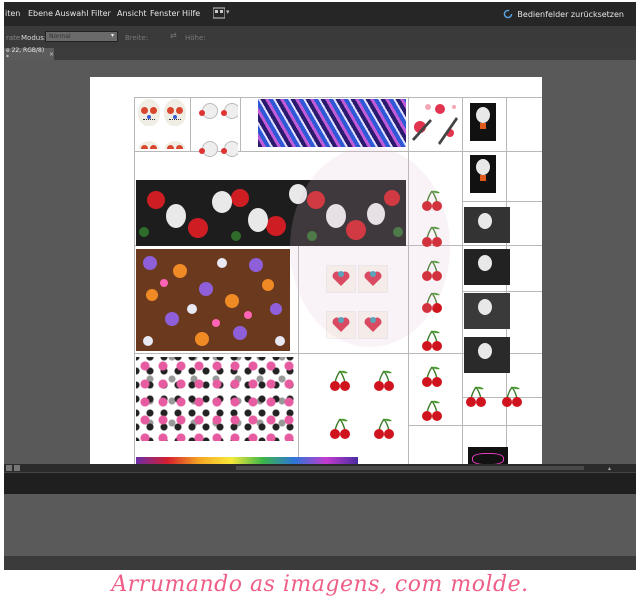 The image size is (640, 610). Describe the element at coordinates (320, 525) in the screenshot. I see `bottom-panel` at that location.